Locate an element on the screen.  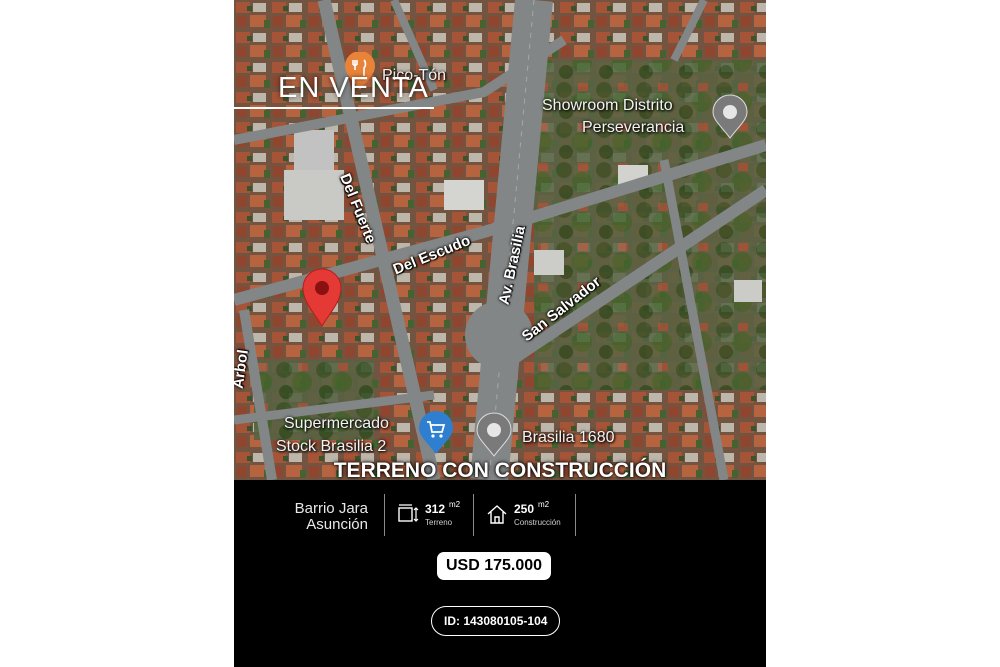
poi-brasilia-1680: Brasilia 1680 is located at coordinates (559, 436).